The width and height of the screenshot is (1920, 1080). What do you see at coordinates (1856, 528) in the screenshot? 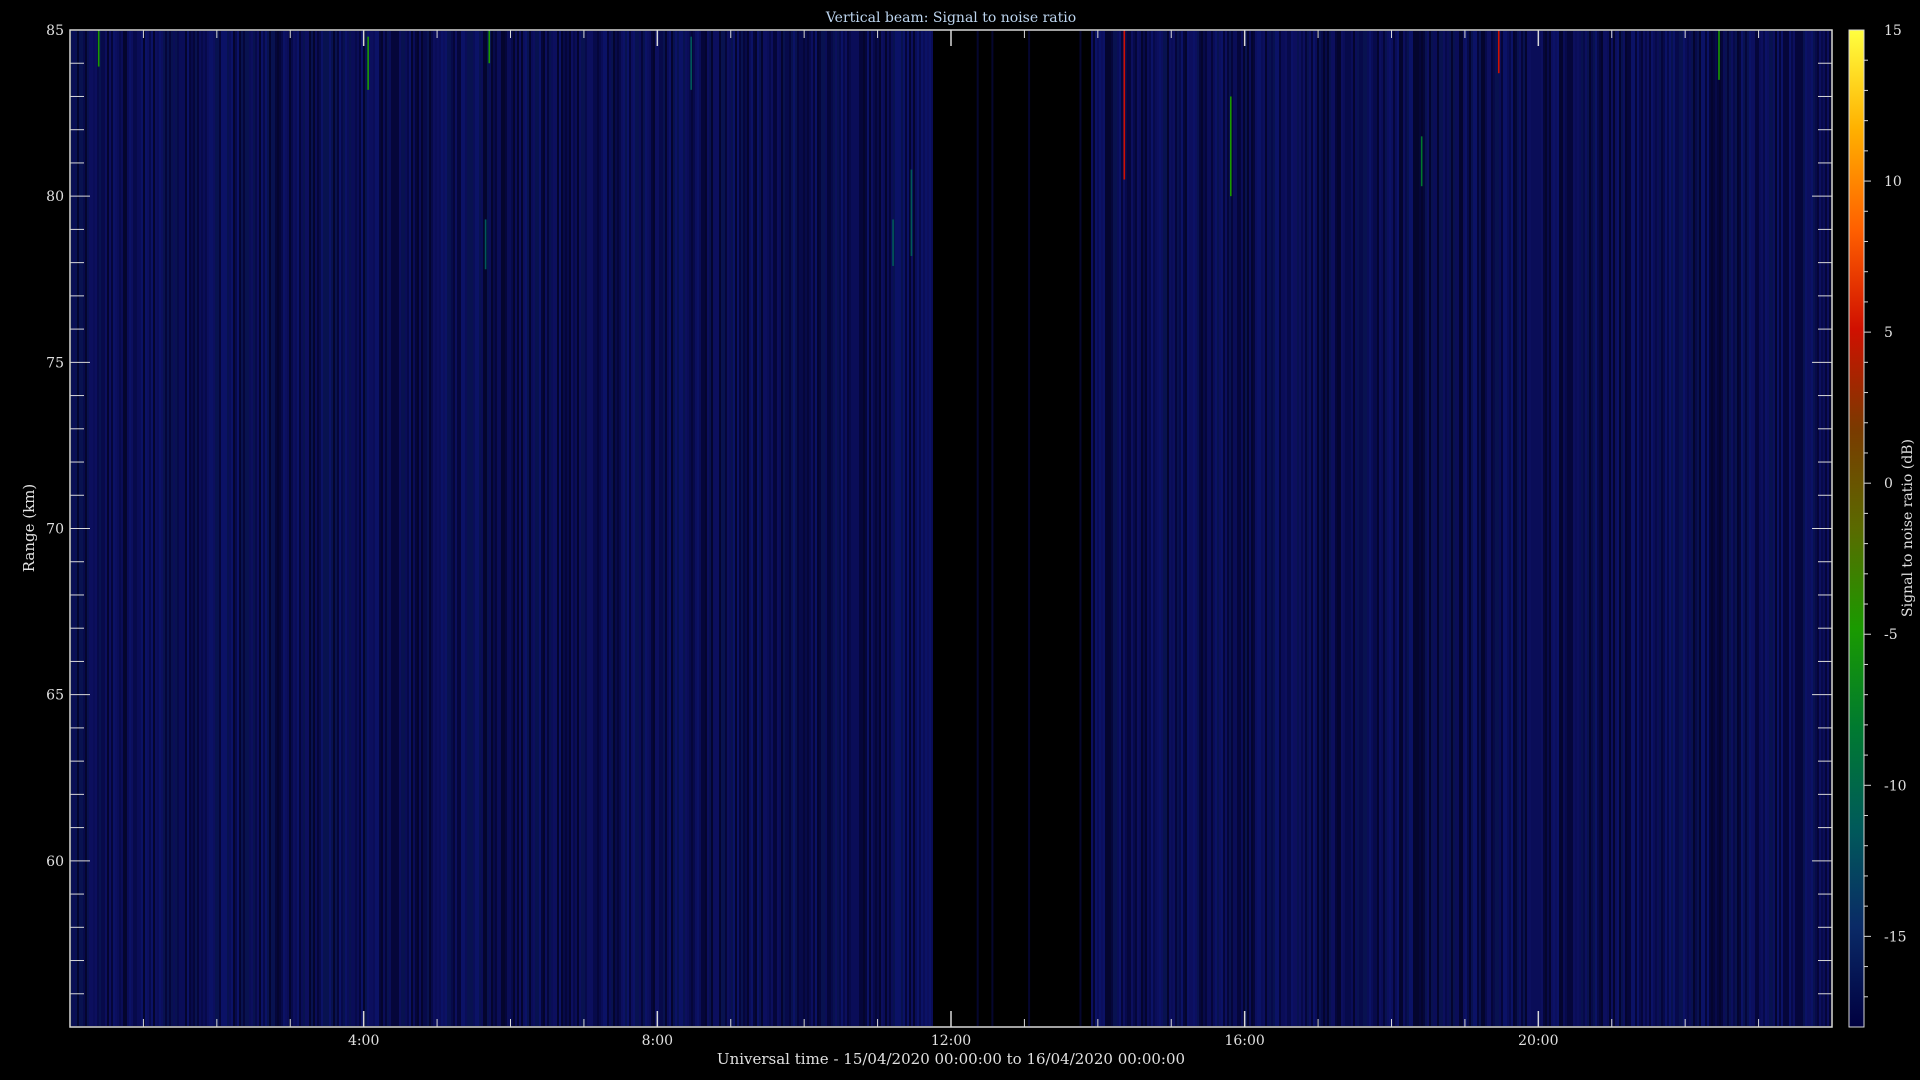
I see `colorbar` at bounding box center [1856, 528].